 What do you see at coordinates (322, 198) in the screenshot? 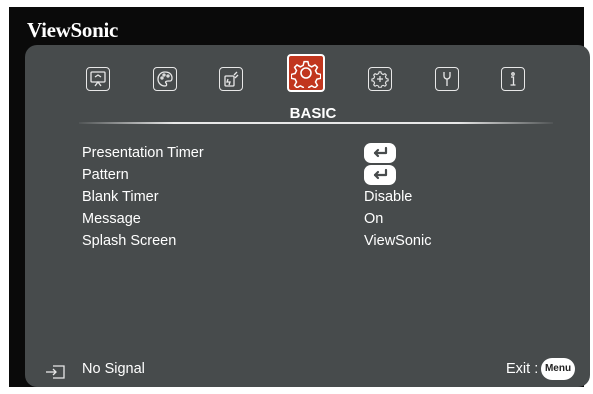
I see `menu-item-blank-timer: Blank Timer Disable` at bounding box center [322, 198].